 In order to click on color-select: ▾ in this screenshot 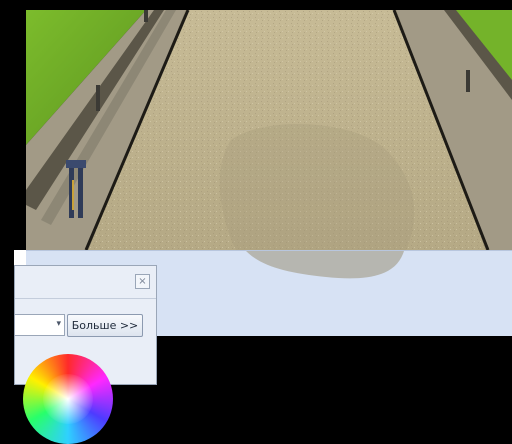, I will do `click(40, 325)`.